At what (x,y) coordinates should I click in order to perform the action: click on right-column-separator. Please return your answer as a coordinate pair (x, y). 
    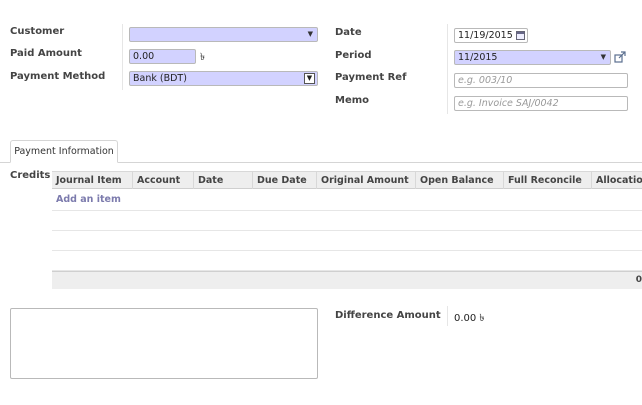
    Looking at the image, I should click on (447, 69).